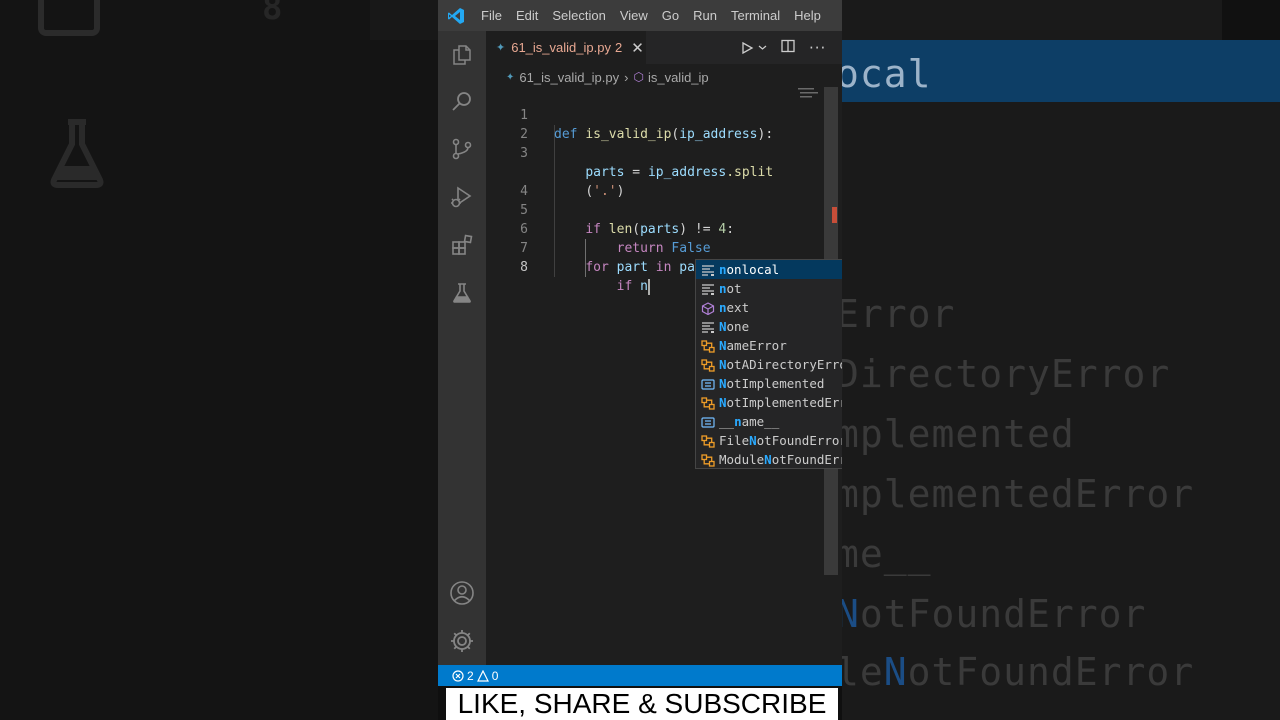 The width and height of the screenshot is (1280, 720). What do you see at coordinates (762, 47) in the screenshot?
I see `chevron-down-icon` at bounding box center [762, 47].